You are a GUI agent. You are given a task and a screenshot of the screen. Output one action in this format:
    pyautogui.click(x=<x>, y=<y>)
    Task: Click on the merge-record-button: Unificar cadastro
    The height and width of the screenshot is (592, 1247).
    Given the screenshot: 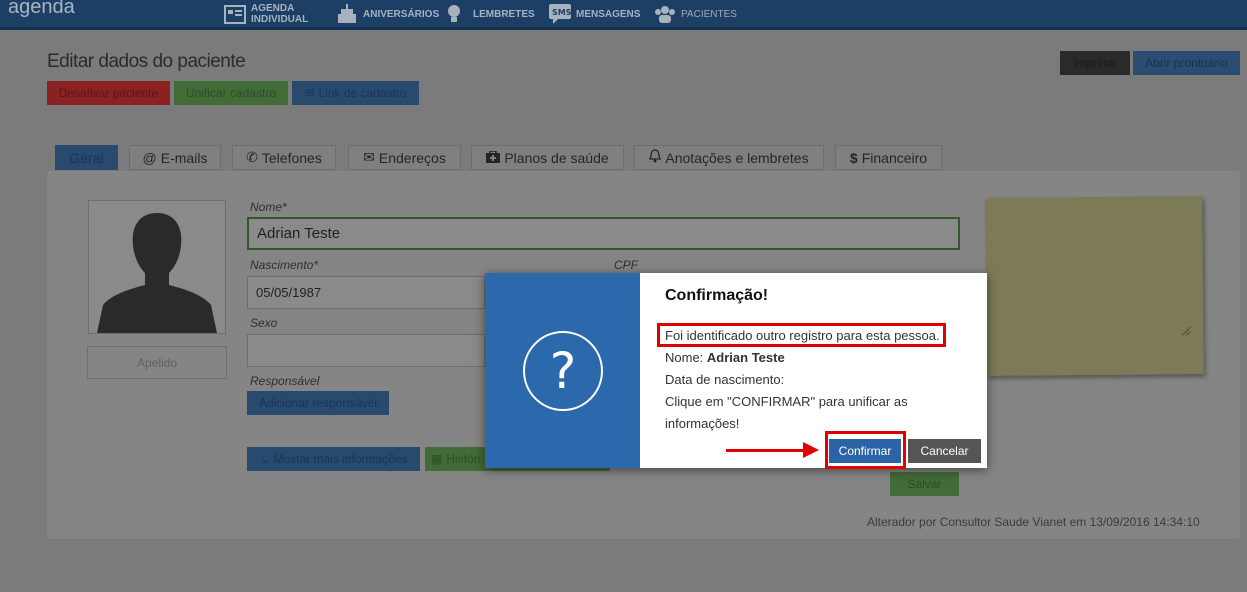 What is the action you would take?
    pyautogui.click(x=231, y=93)
    